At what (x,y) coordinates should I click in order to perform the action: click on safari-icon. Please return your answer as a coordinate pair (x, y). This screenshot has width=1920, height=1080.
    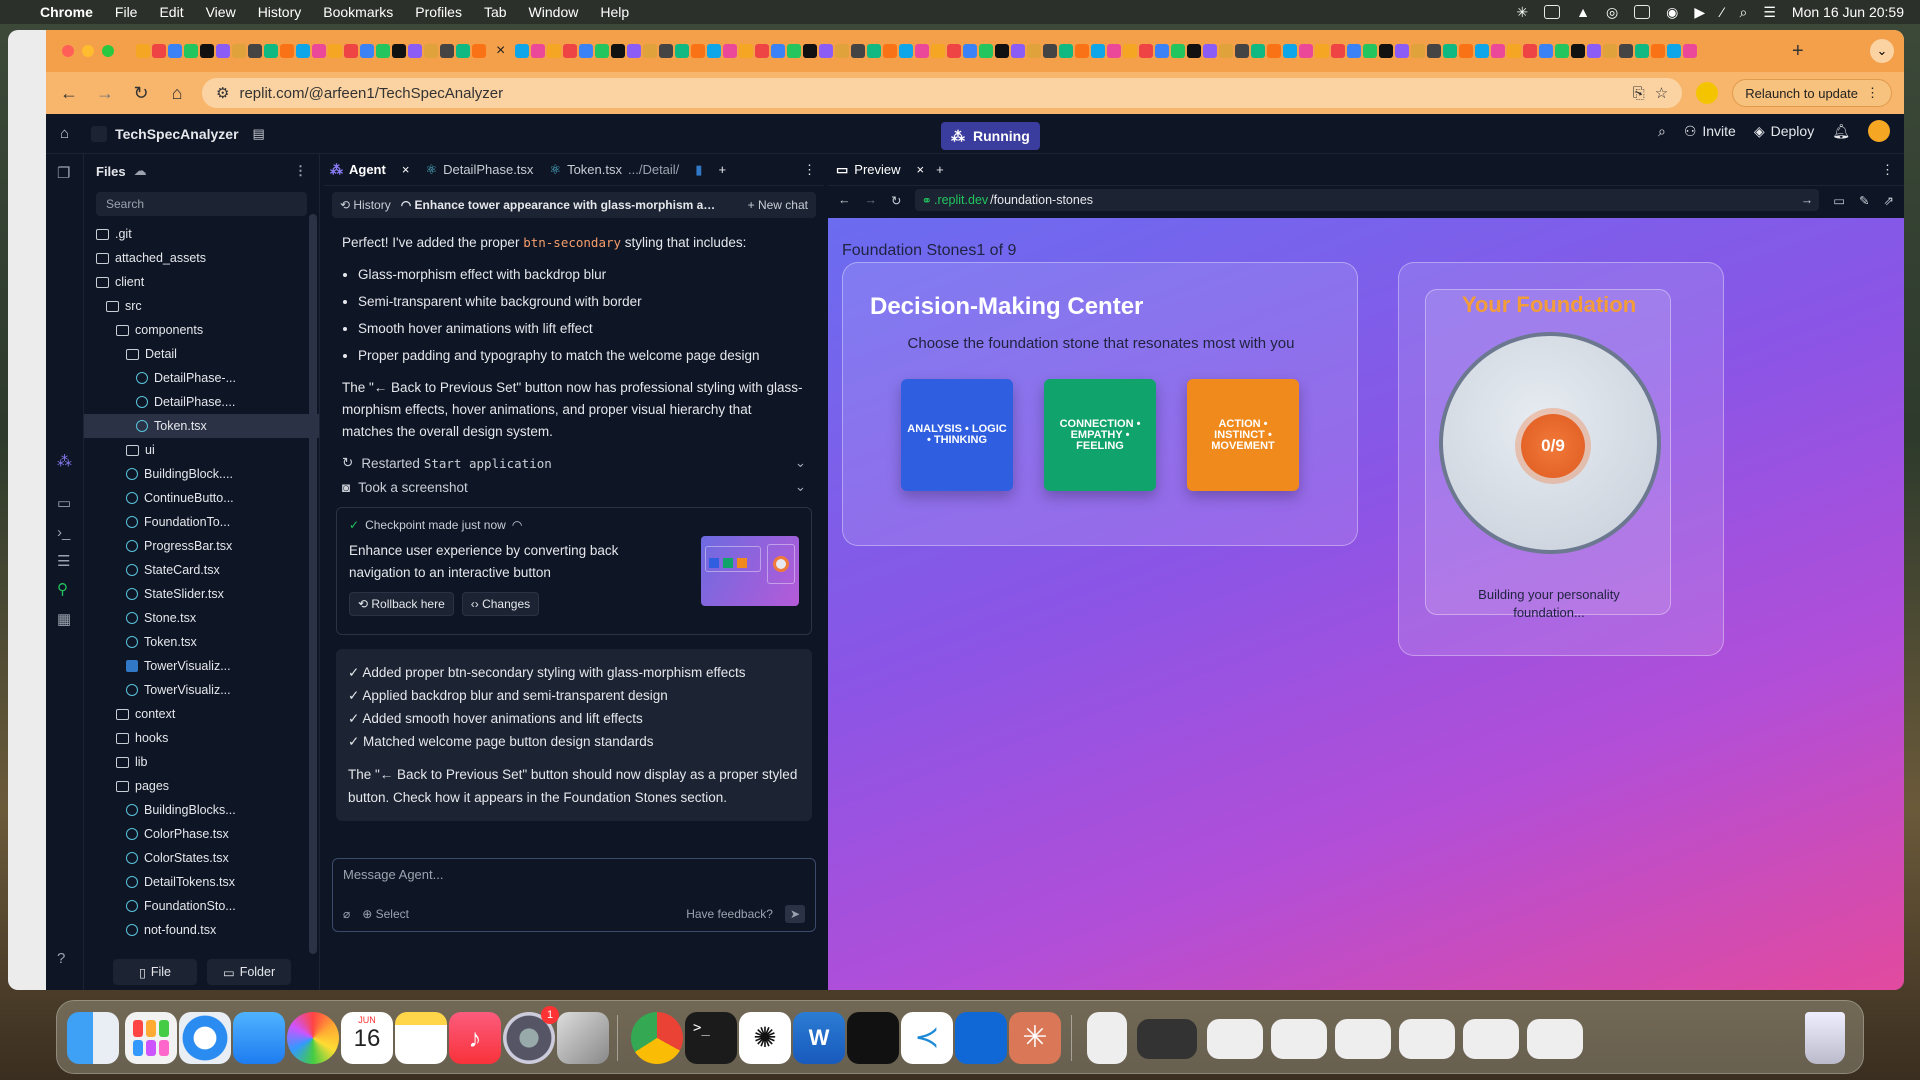
    Looking at the image, I should click on (205, 1038).